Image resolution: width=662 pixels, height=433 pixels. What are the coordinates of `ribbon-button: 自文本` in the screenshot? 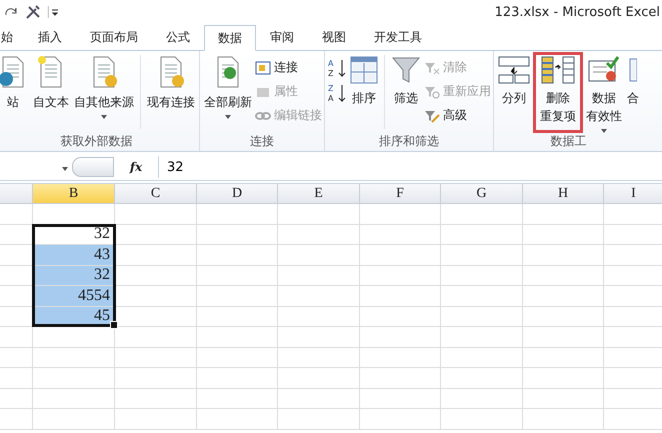 It's located at (51, 83).